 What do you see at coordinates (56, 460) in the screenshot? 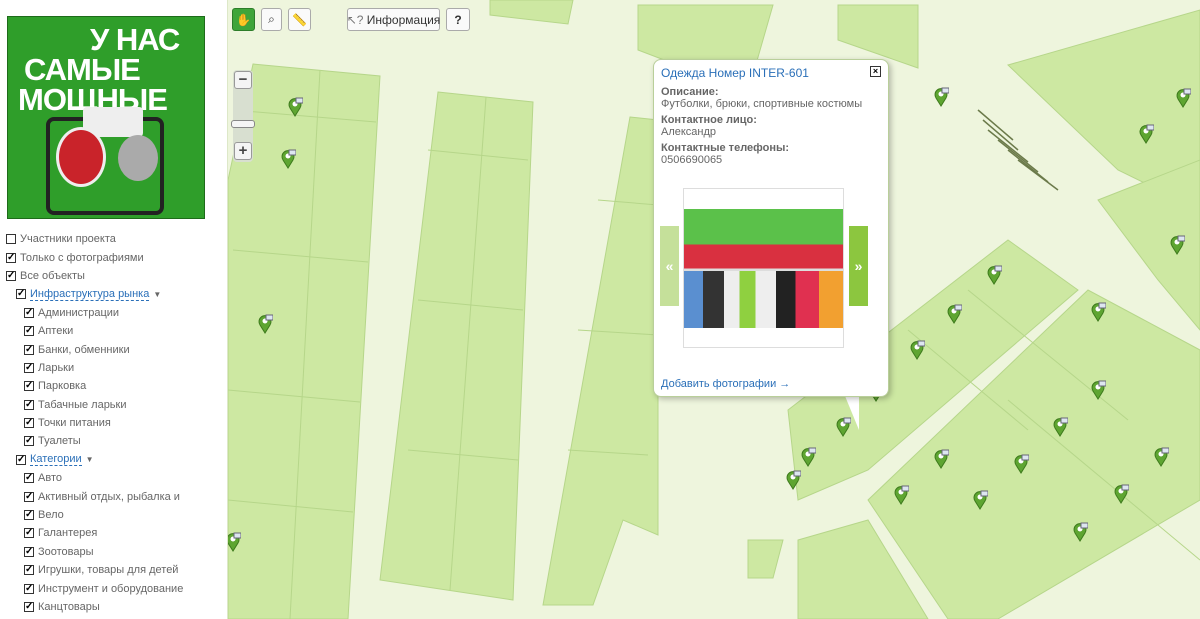
I see `filter-label: Категории` at bounding box center [56, 460].